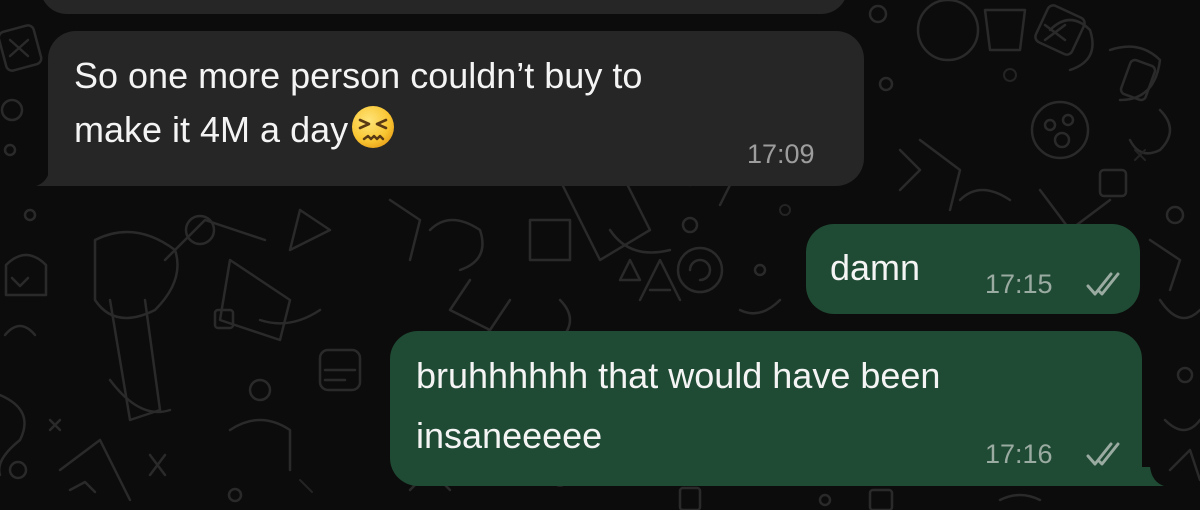  Describe the element at coordinates (678, 375) in the screenshot. I see `message-text-line-1: bruhhhhhh that would have been` at that location.